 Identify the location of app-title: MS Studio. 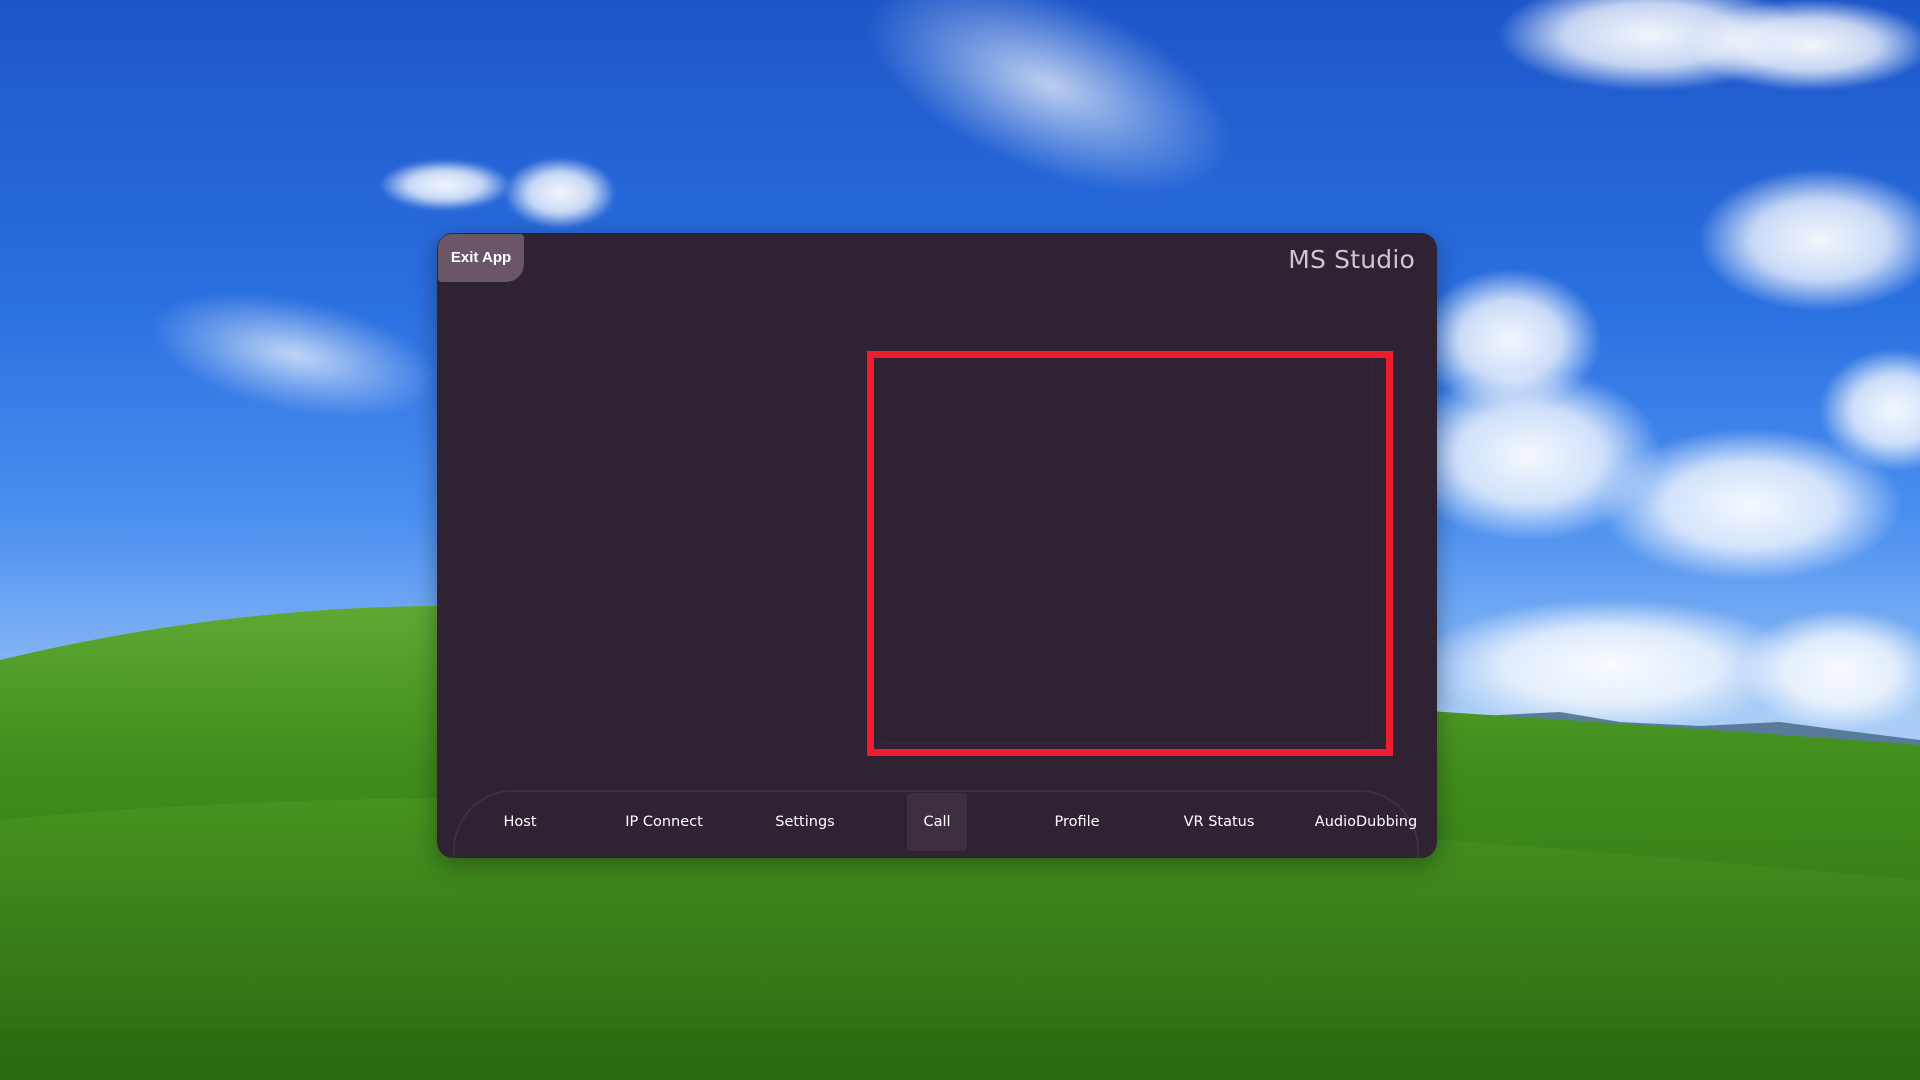
(1351, 259).